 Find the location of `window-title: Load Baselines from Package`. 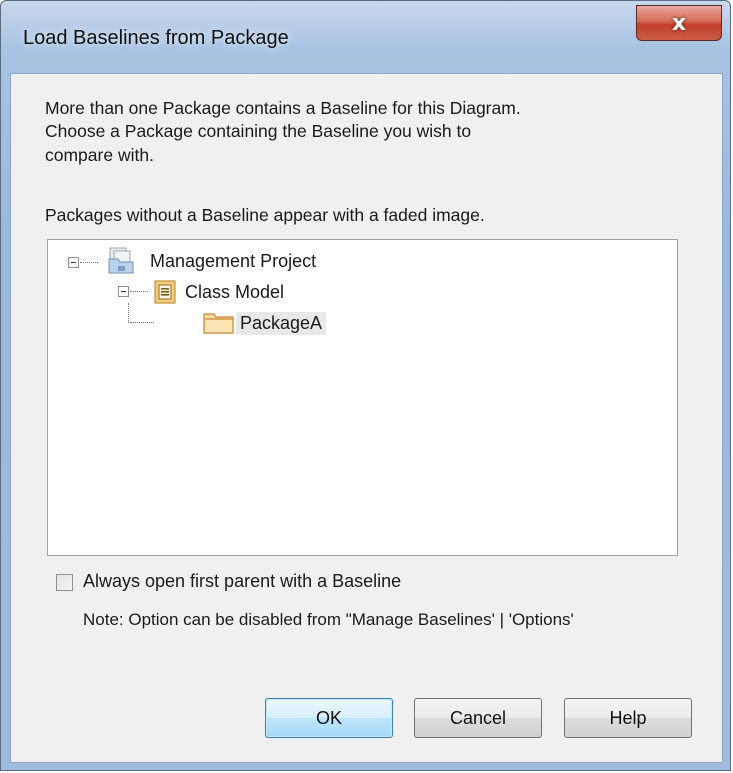

window-title: Load Baselines from Package is located at coordinates (156, 38).